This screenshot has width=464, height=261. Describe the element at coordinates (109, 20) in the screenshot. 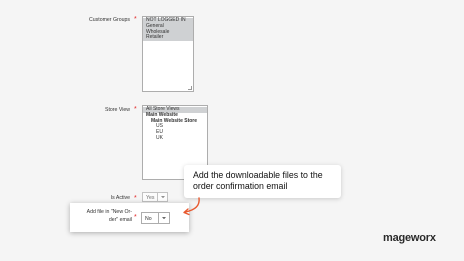

I see `customer-groups-label: Customer Groups` at that location.